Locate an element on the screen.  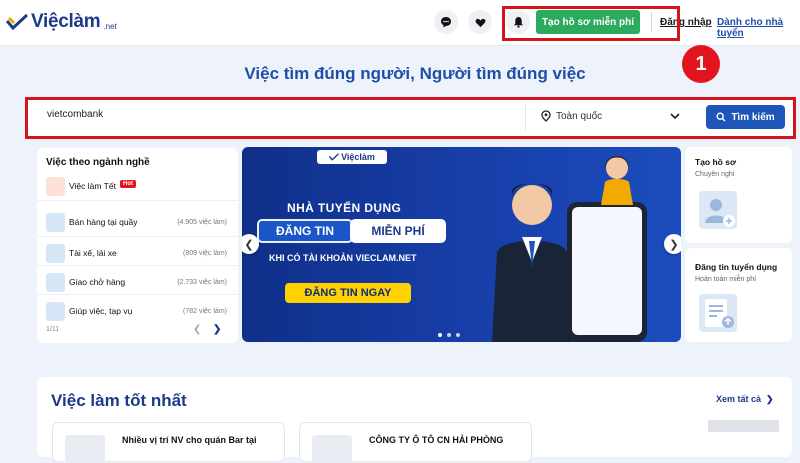
category-count: (809 việc làm) is located at coordinates (205, 253).